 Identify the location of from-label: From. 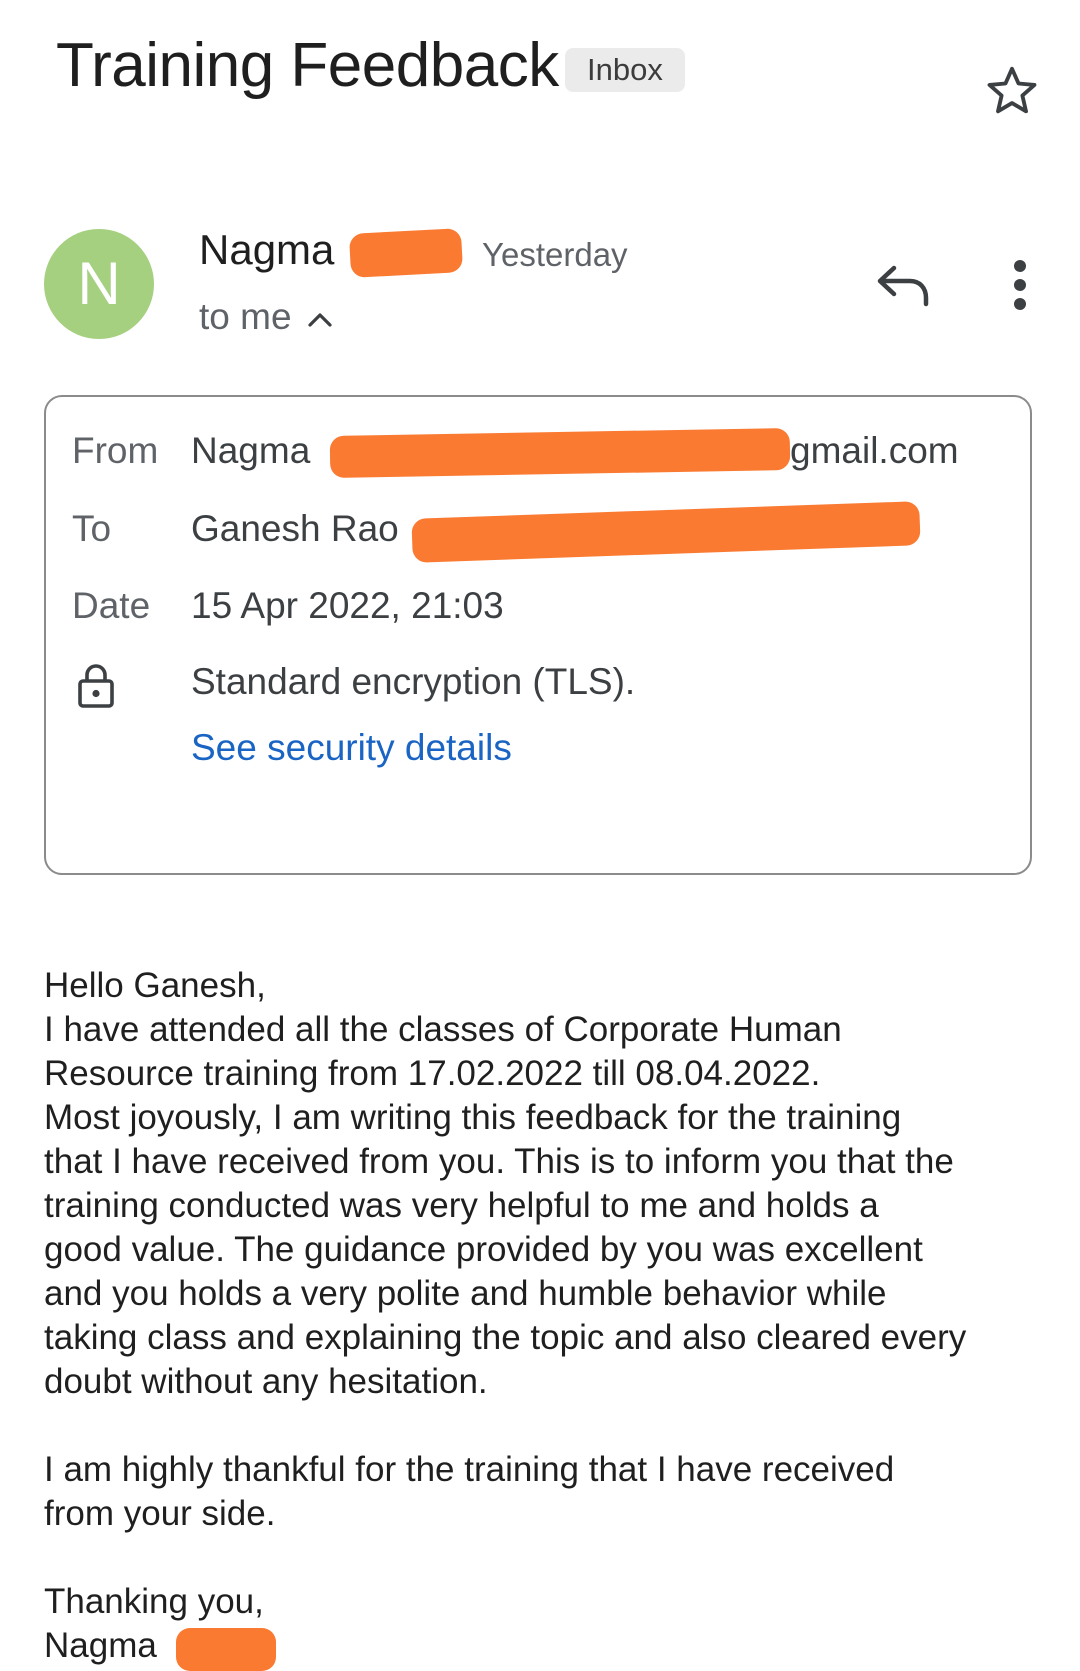
(115, 450).